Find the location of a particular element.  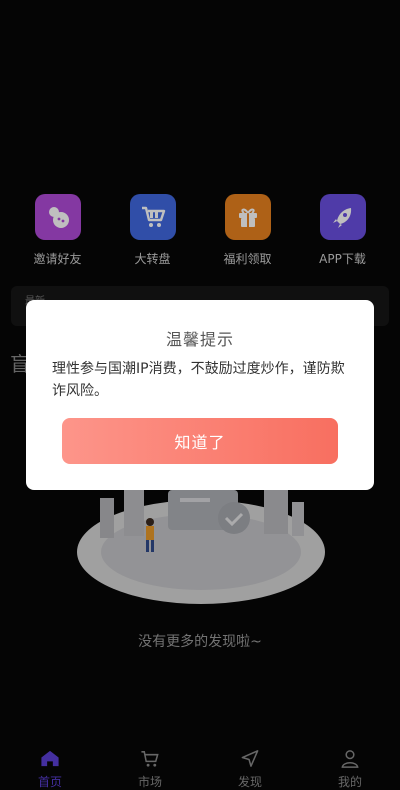

dialog-title: 温馨提示 is located at coordinates (199, 339).